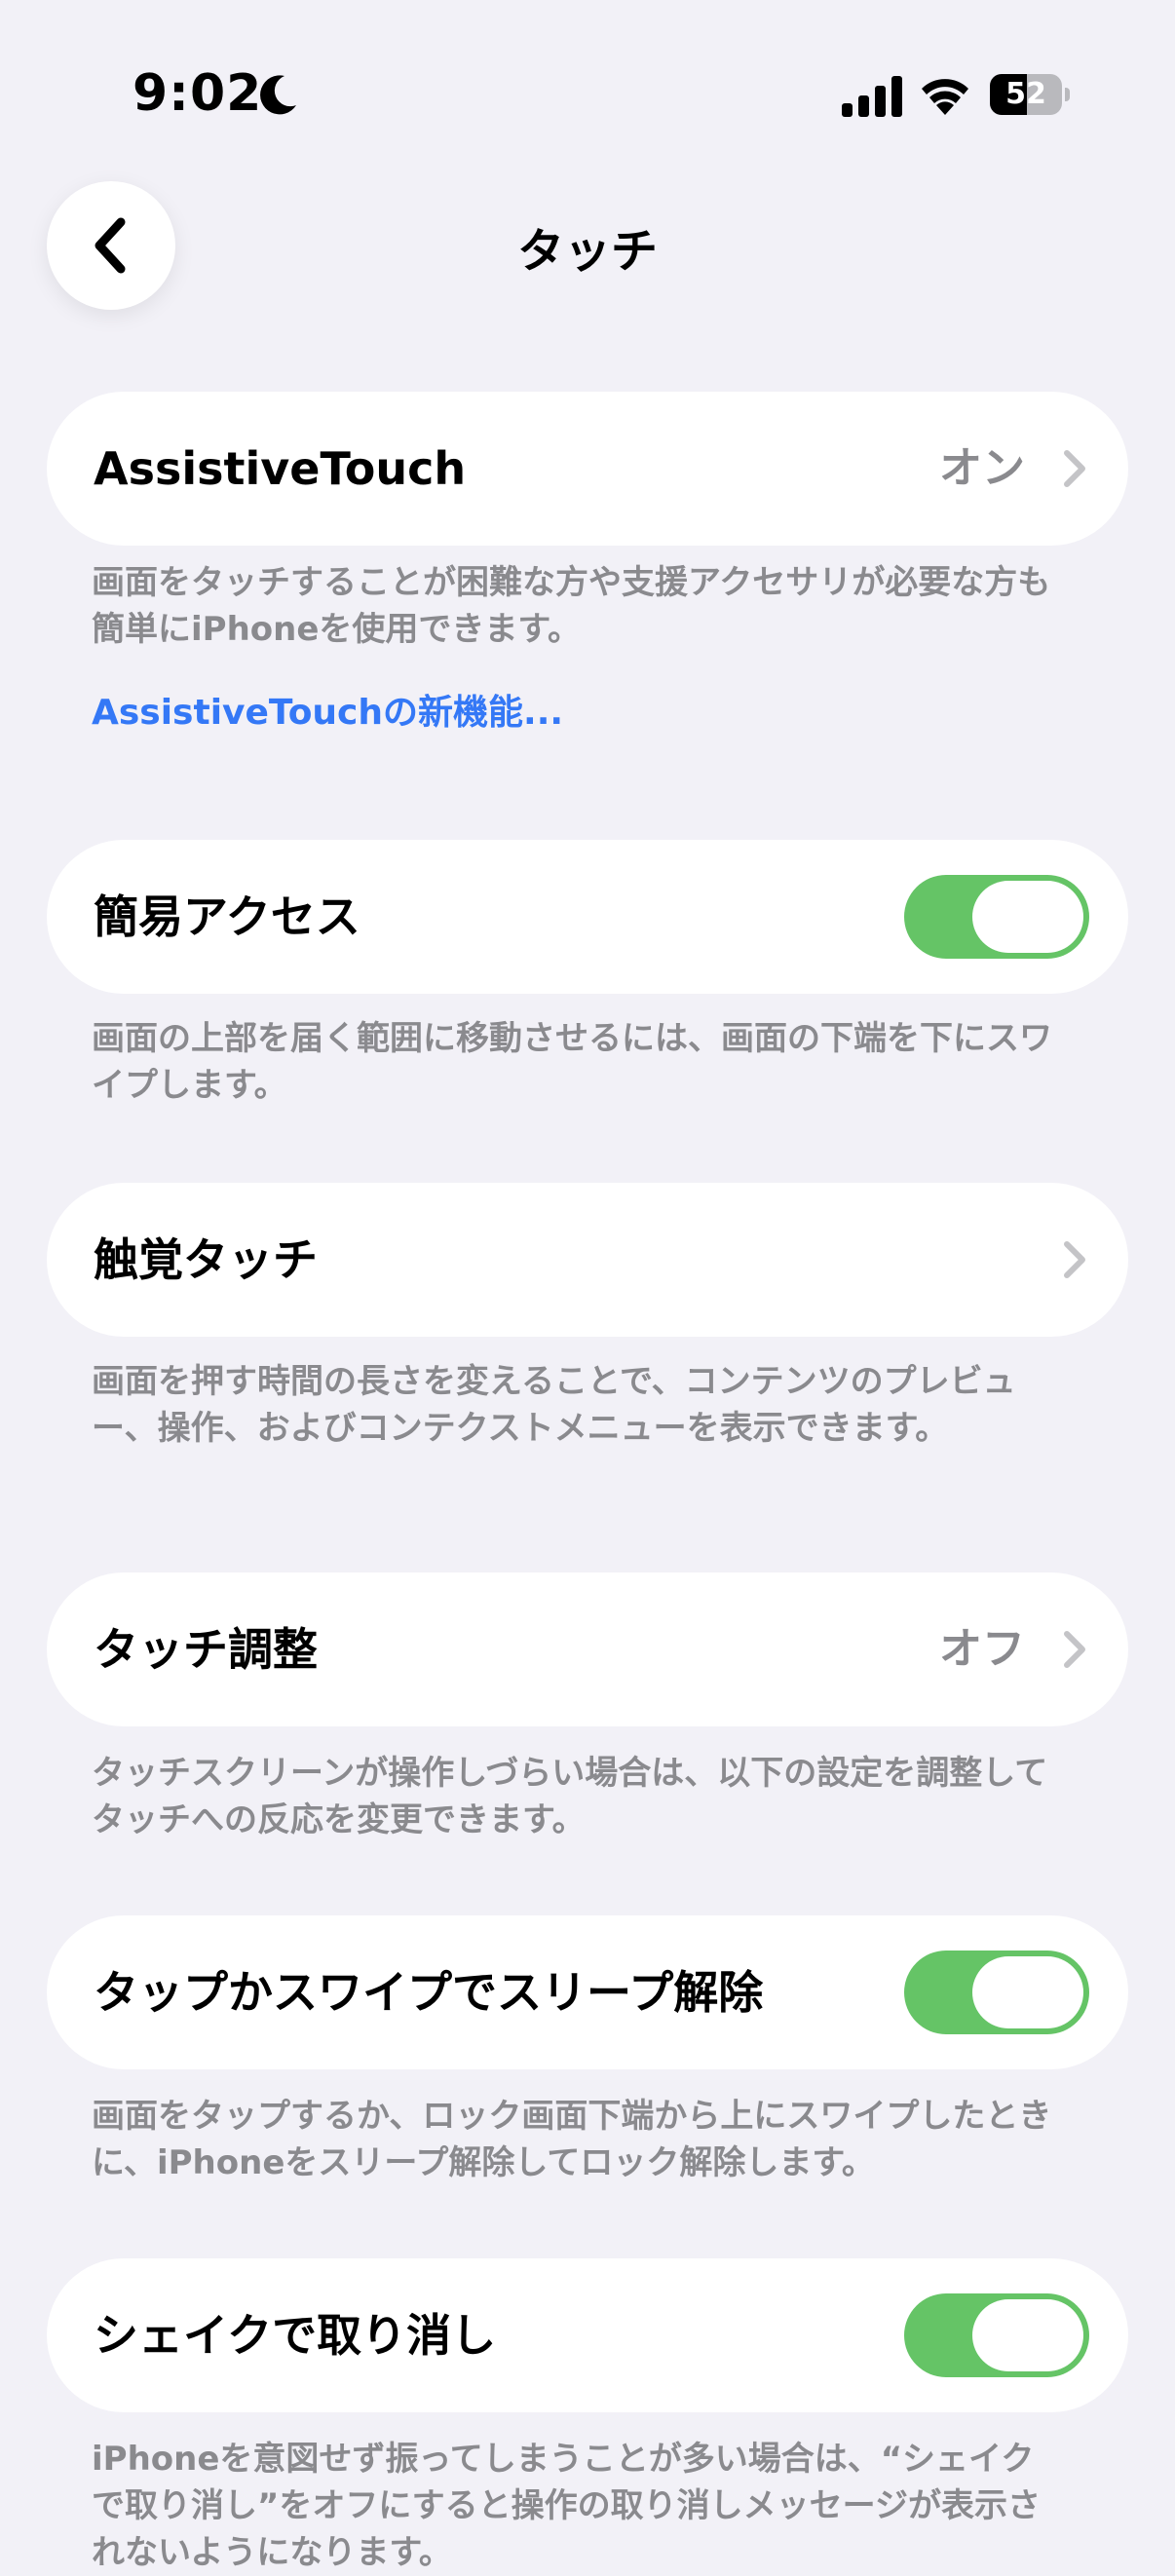 The image size is (1175, 2576). I want to click on tap-to-wake-row: タップかスワイプでスリープ解除, so click(587, 1992).